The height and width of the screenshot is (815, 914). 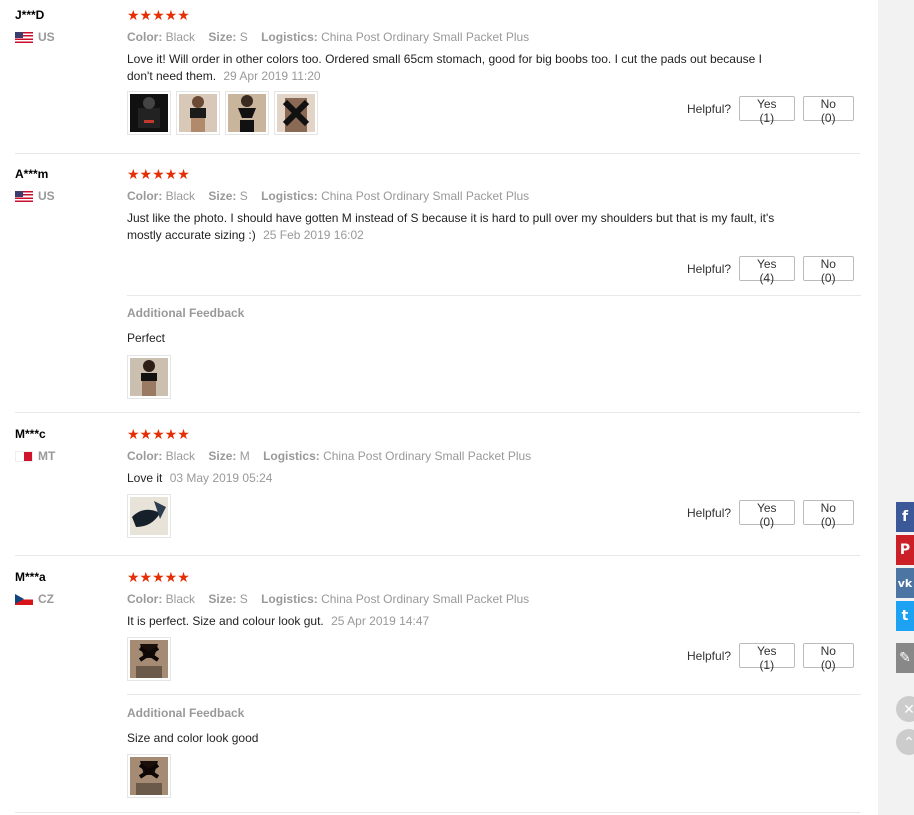 I want to click on reviewer-name: J***D, so click(x=30, y=15).